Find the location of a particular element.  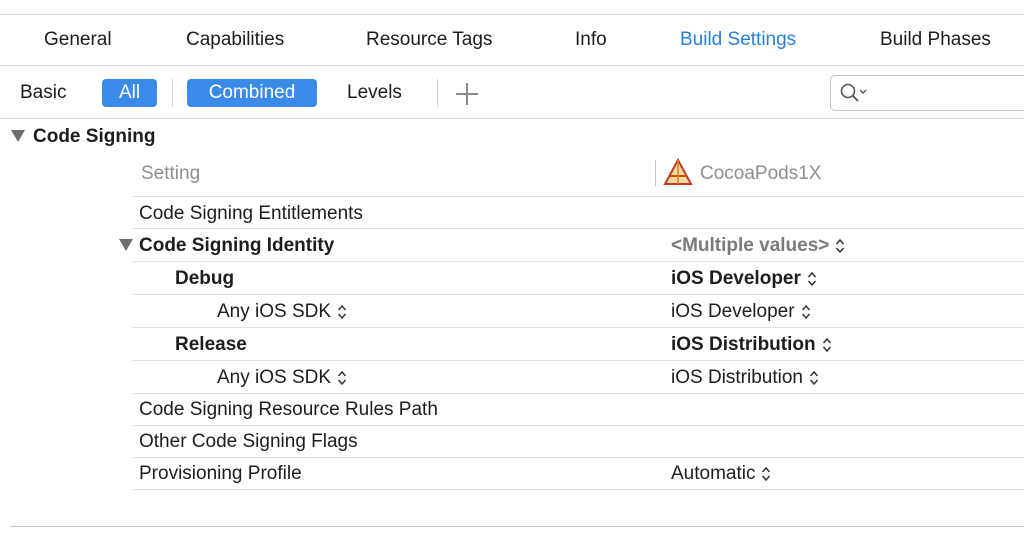

target-column-header: CocoaPods1X is located at coordinates (761, 173).